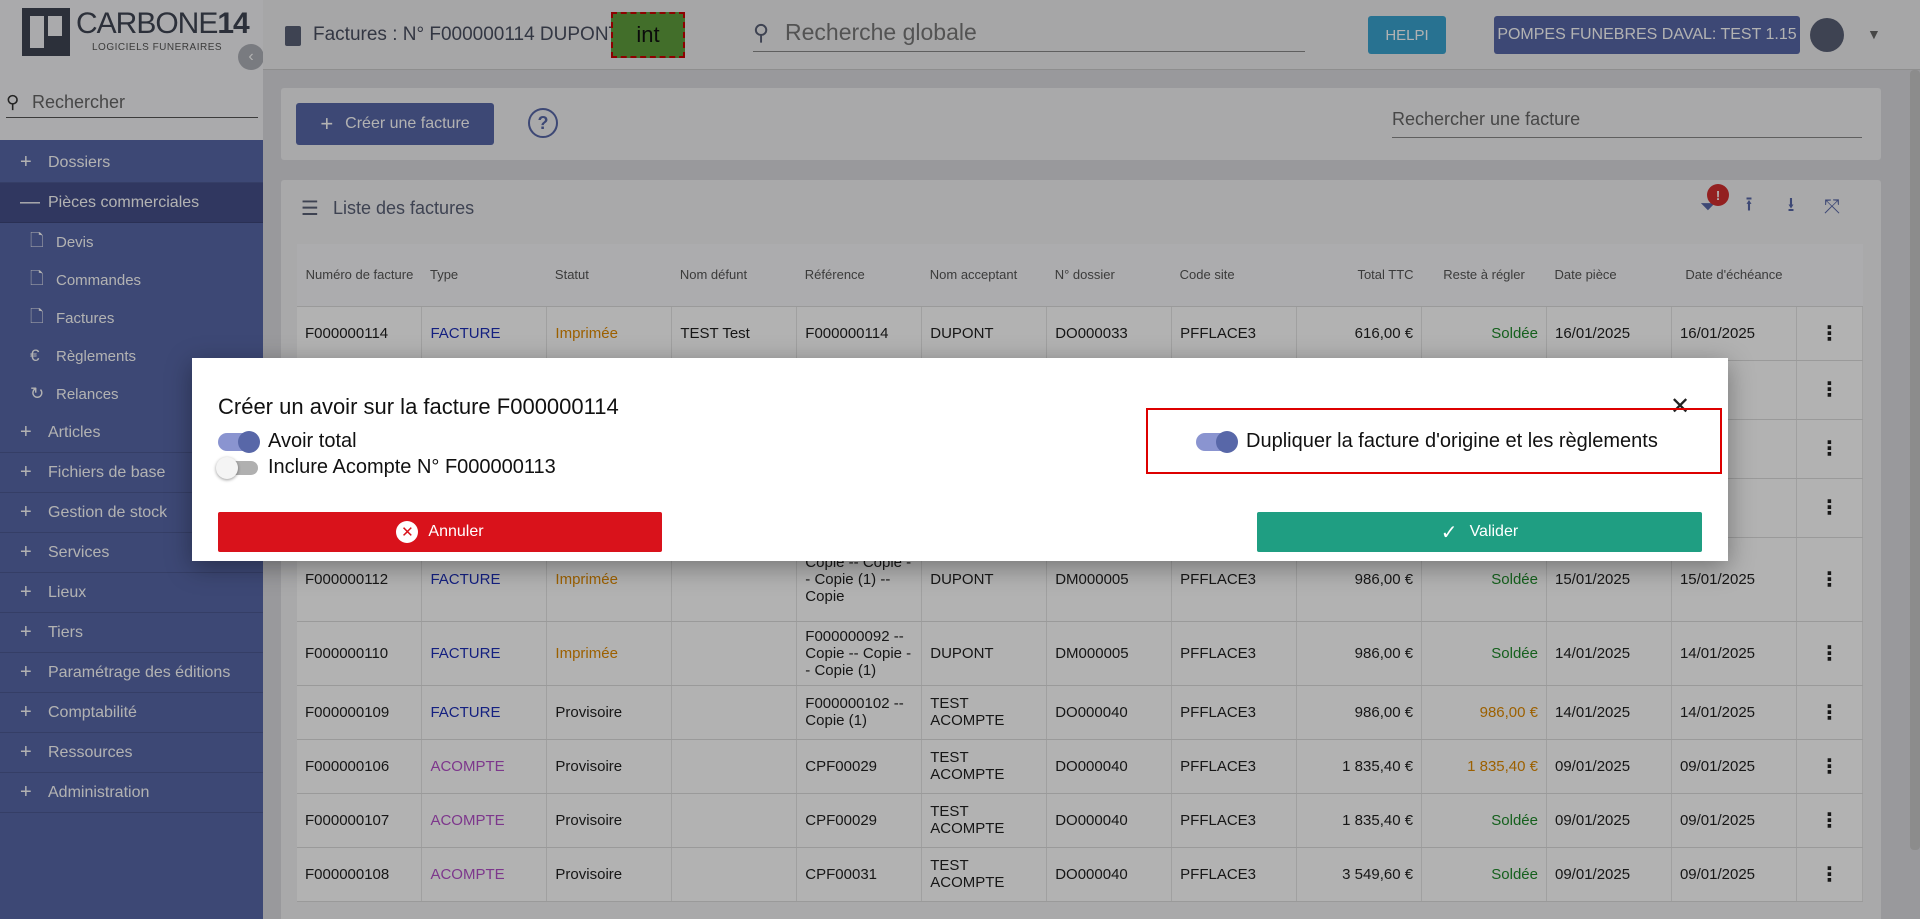 The height and width of the screenshot is (919, 1920). What do you see at coordinates (1479, 532) in the screenshot?
I see `validate-button: ✓ Valider` at bounding box center [1479, 532].